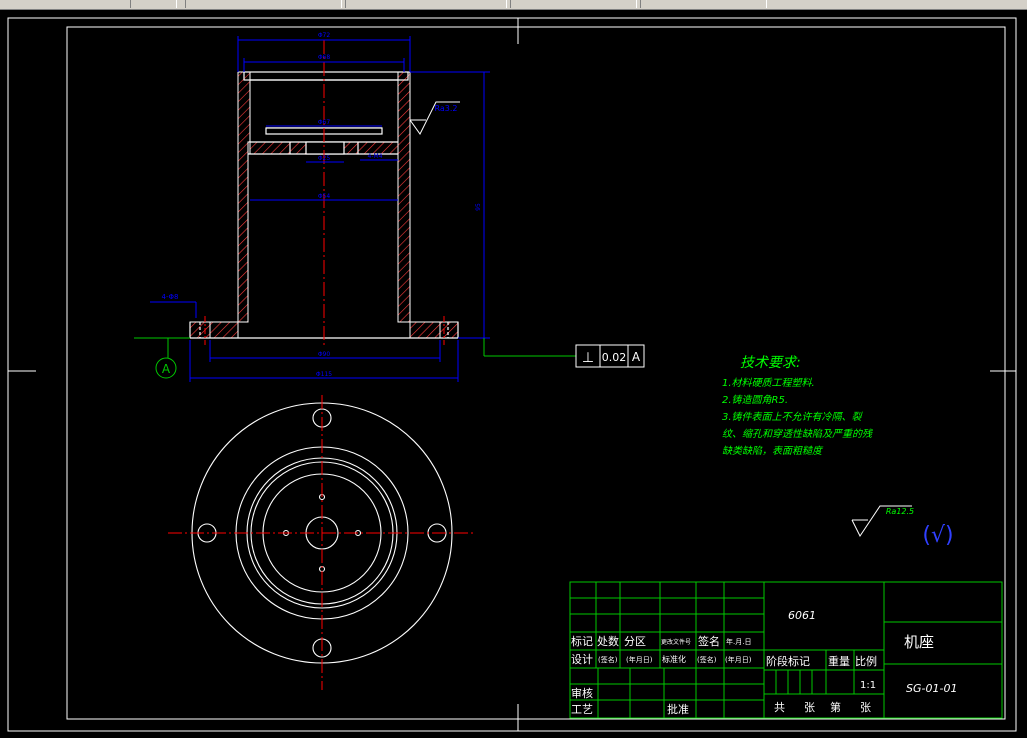  What do you see at coordinates (793, 417) in the screenshot?
I see `notes-line3: 3.铸件表面上不允许有冷隔、裂` at bounding box center [793, 417].